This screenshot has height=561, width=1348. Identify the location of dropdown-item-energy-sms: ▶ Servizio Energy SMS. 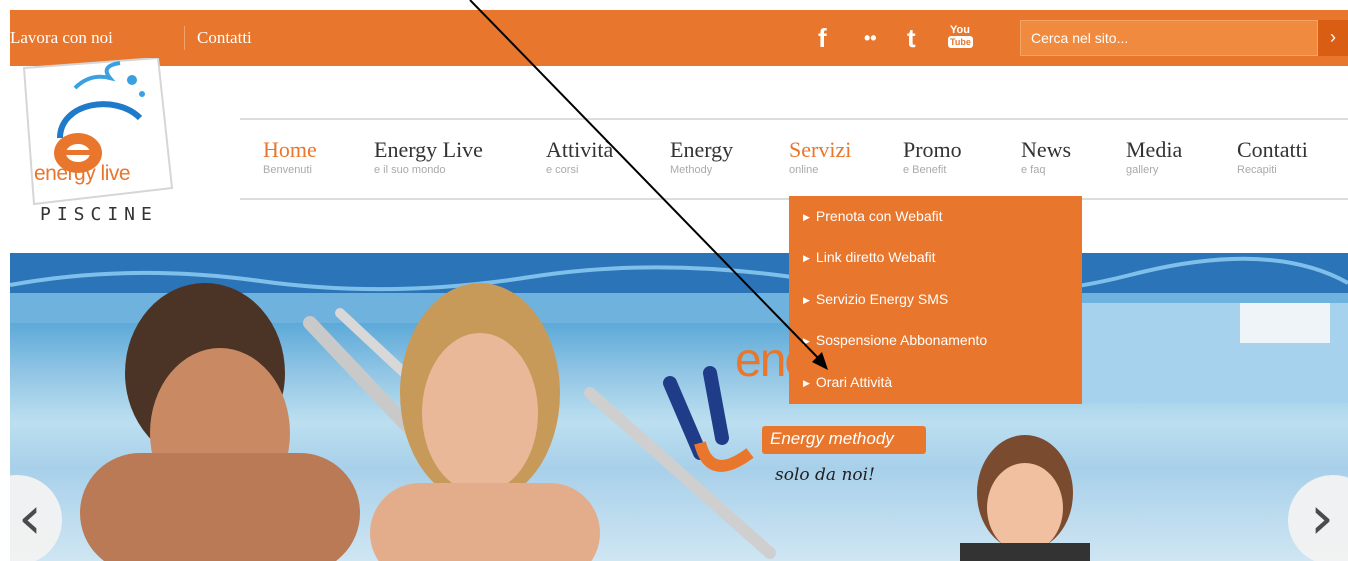
(875, 299).